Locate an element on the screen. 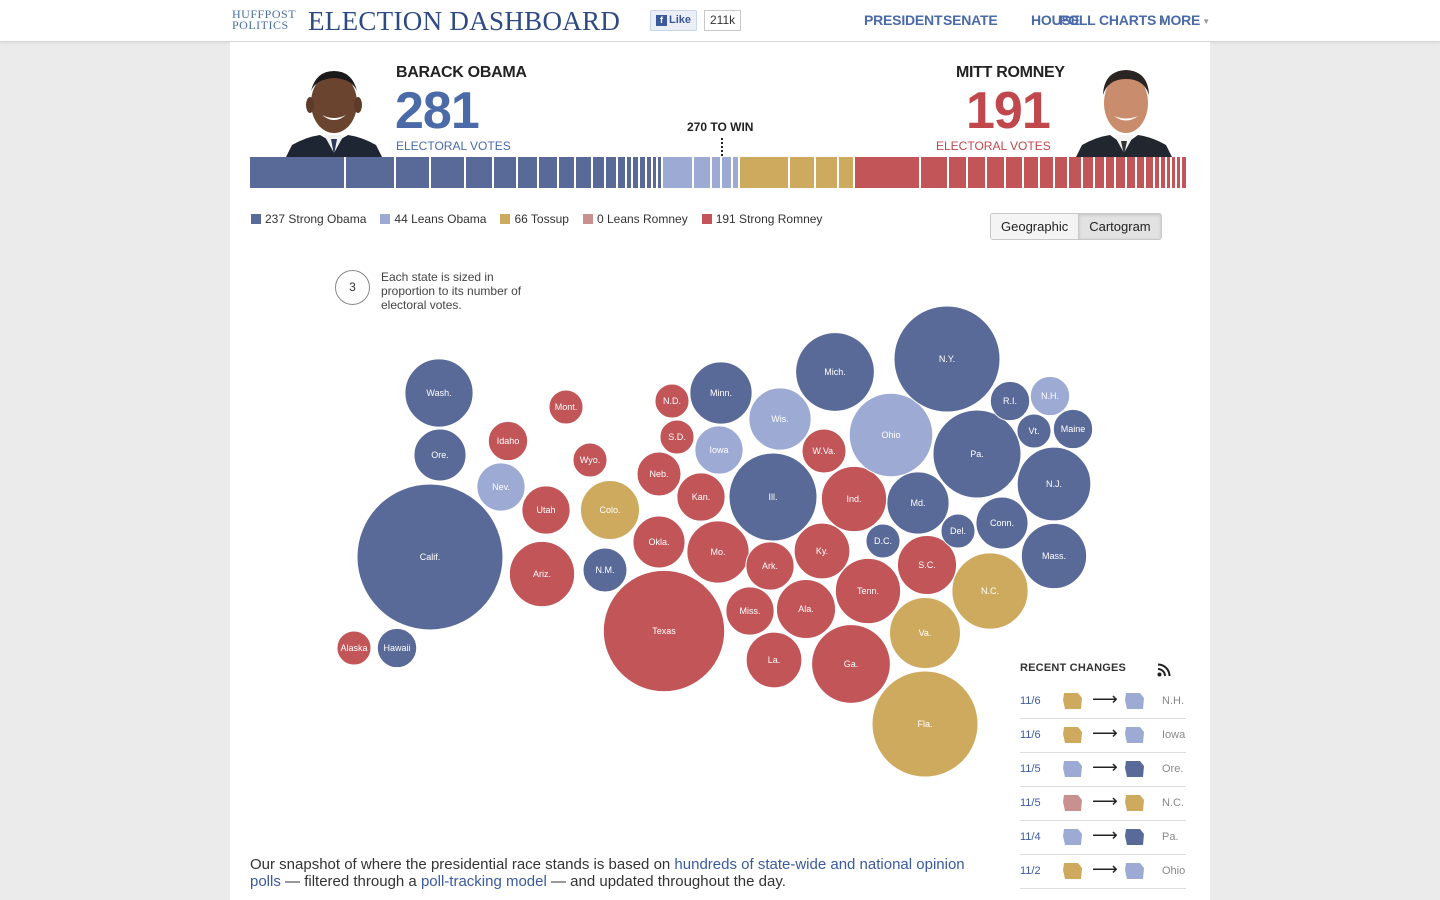 Image resolution: width=1440 pixels, height=900 pixels. state-bubble-minn: Minn. is located at coordinates (721, 393).